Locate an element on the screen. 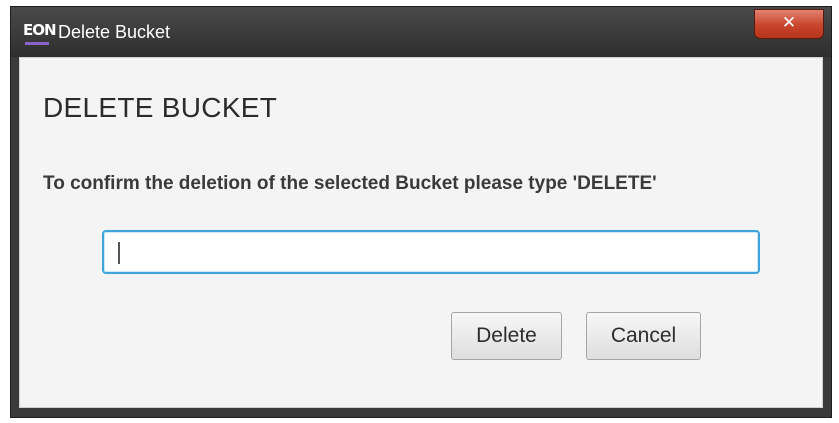 This screenshot has width=839, height=423. text-caret is located at coordinates (119, 253).